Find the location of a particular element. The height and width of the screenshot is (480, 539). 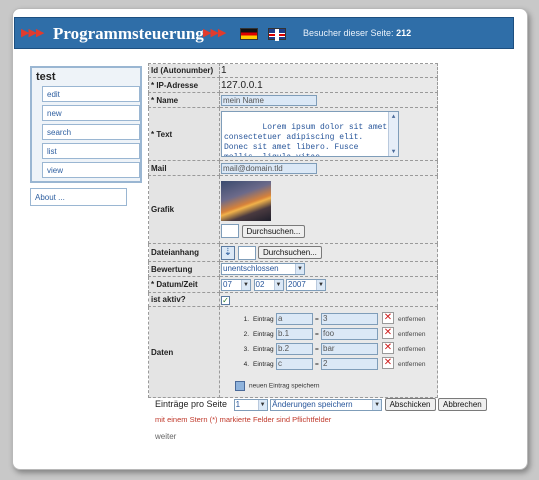

save-entry-label: neuen Eintrag speichern is located at coordinates (284, 386).